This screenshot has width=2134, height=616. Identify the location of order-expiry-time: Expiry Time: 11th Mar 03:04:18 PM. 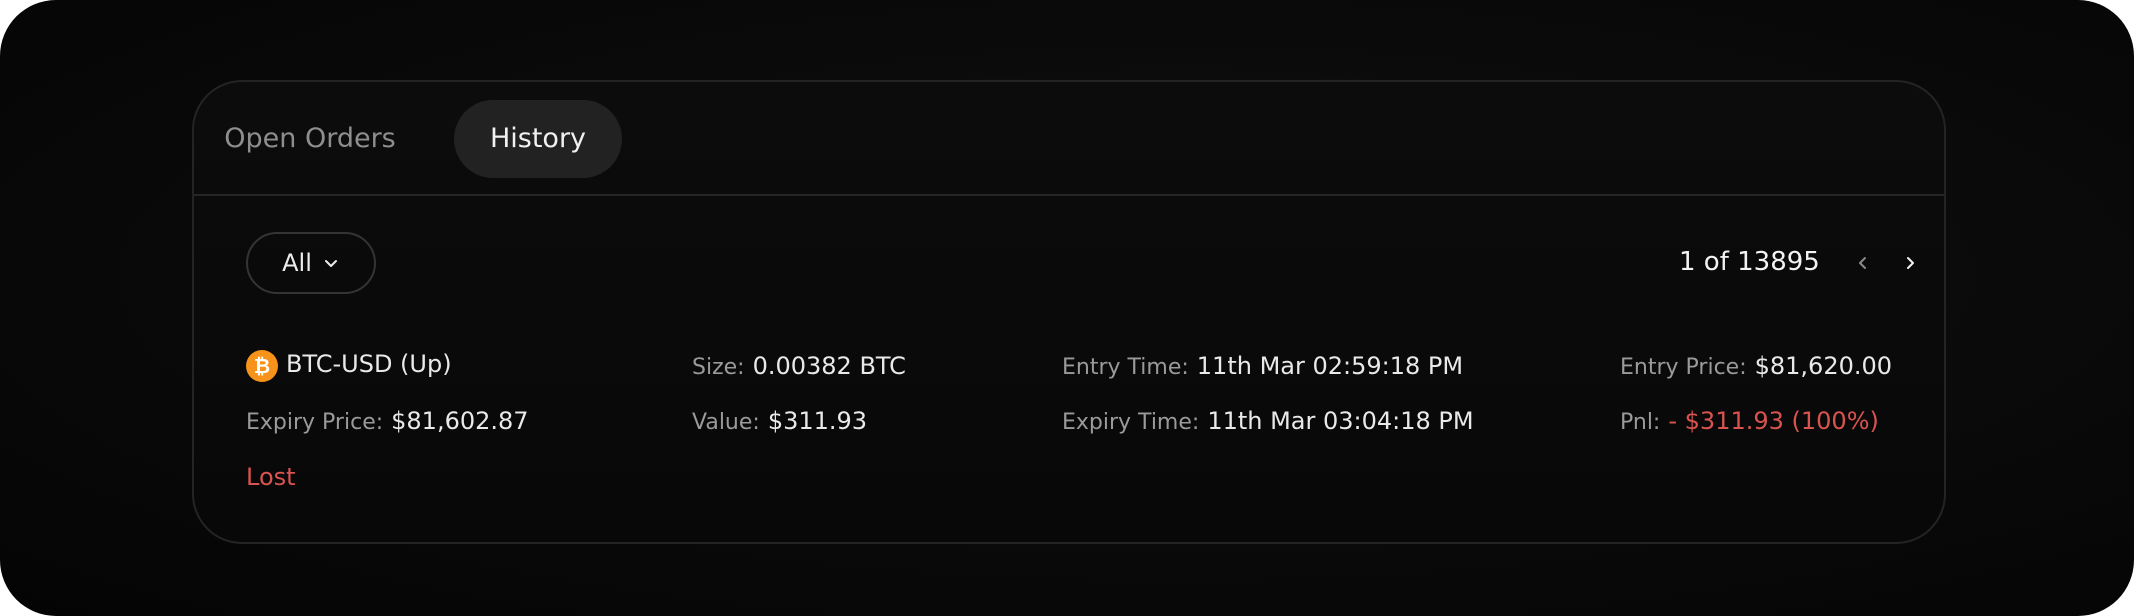
(1268, 421).